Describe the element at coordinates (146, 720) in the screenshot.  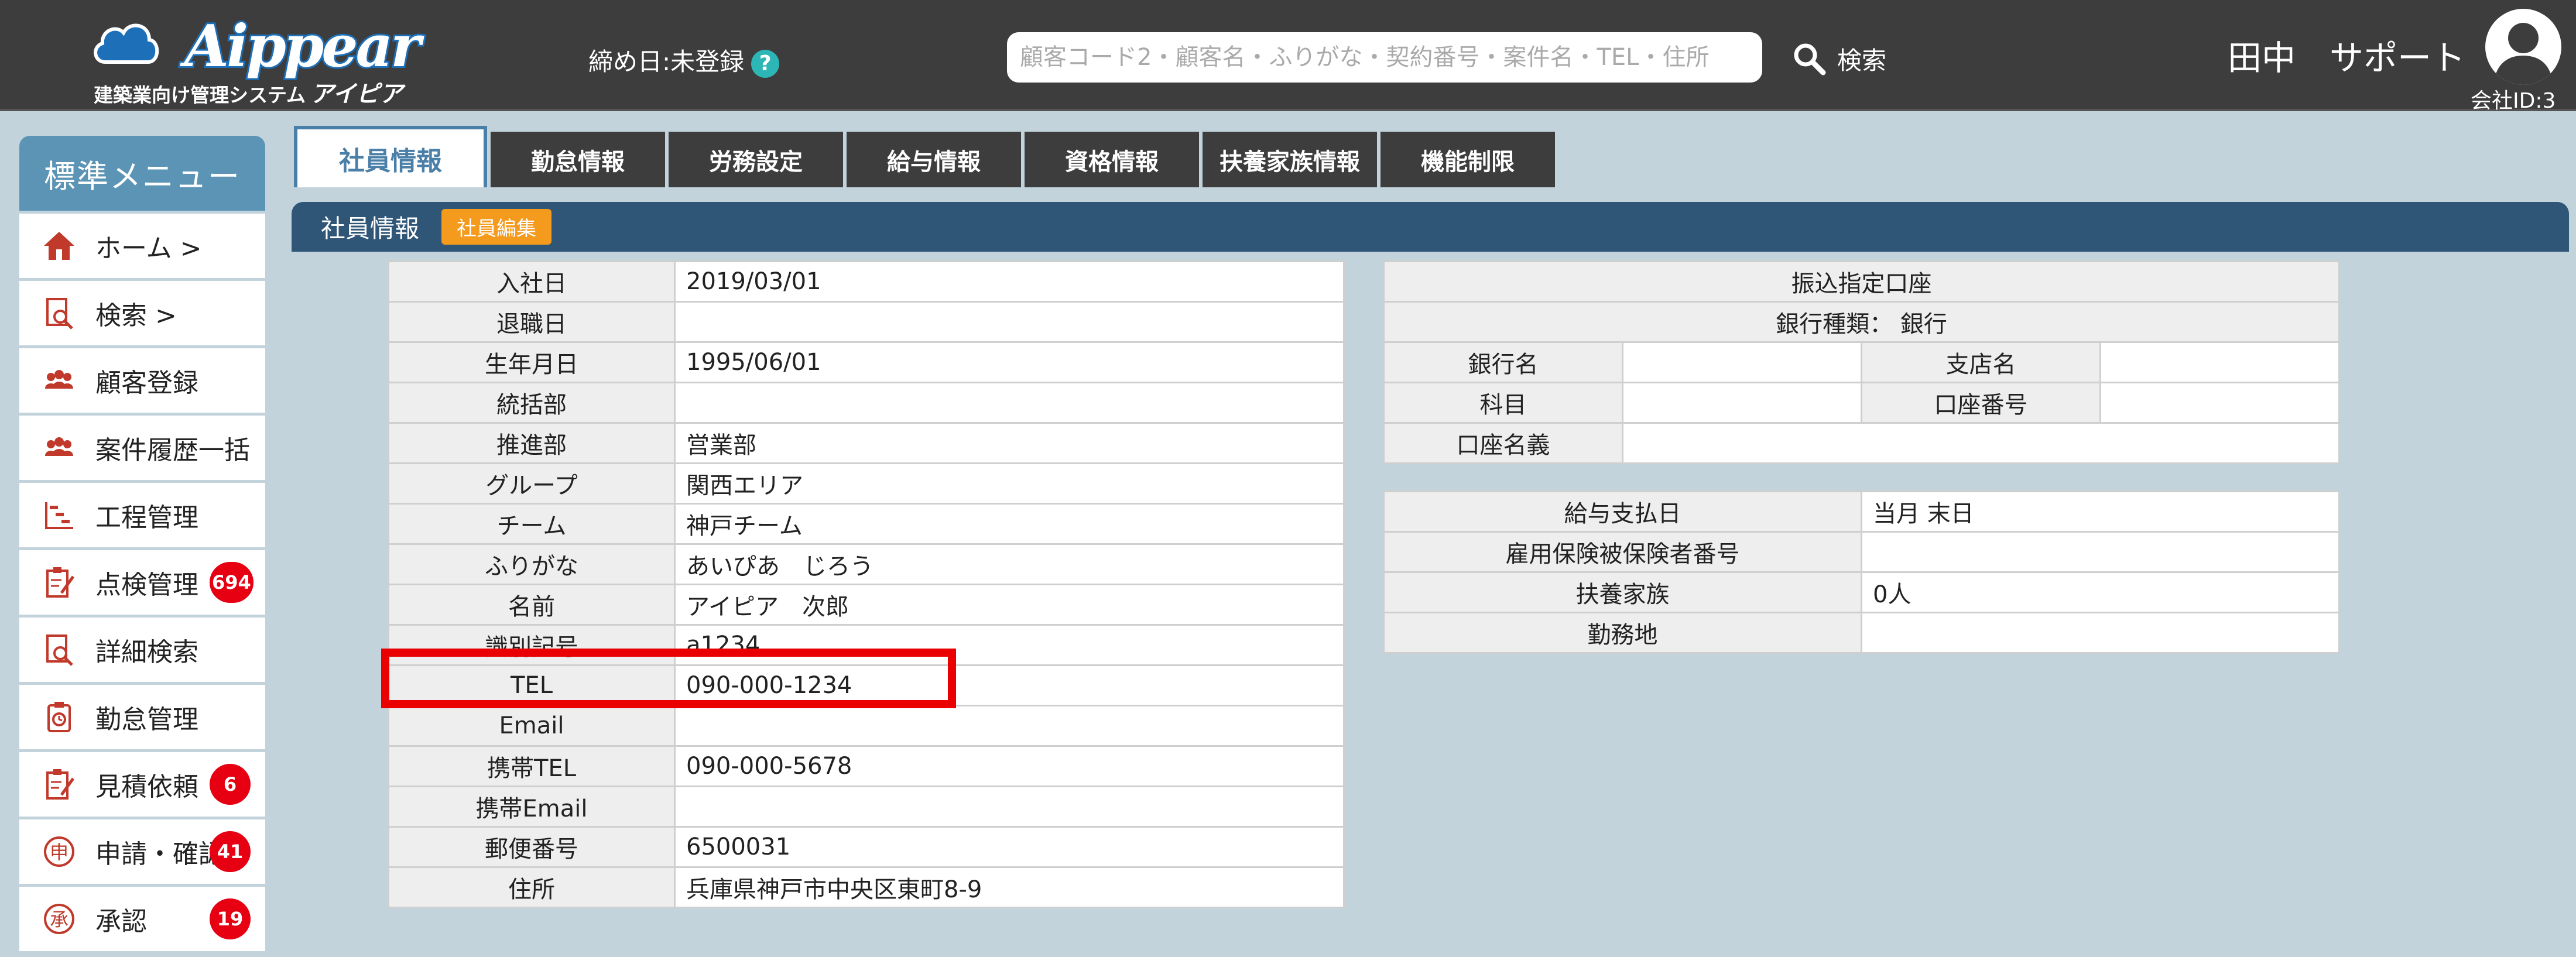
I see `sidebar-item-label: 勤怠管理` at that location.